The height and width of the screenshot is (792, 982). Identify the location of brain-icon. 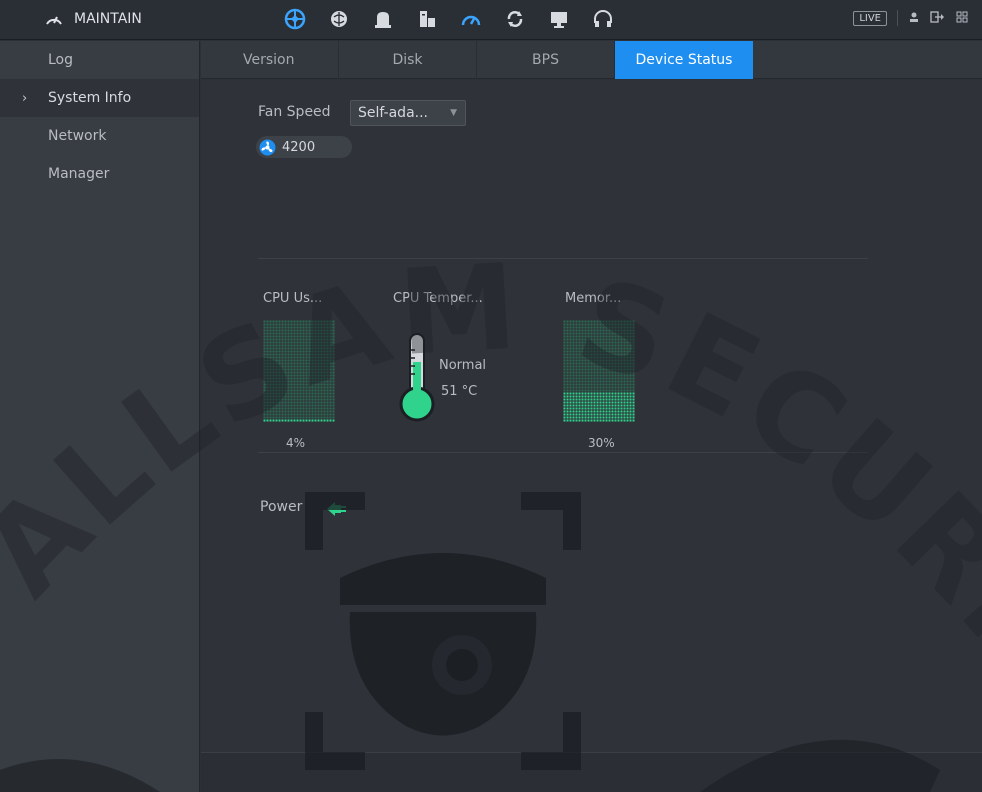
(339, 19).